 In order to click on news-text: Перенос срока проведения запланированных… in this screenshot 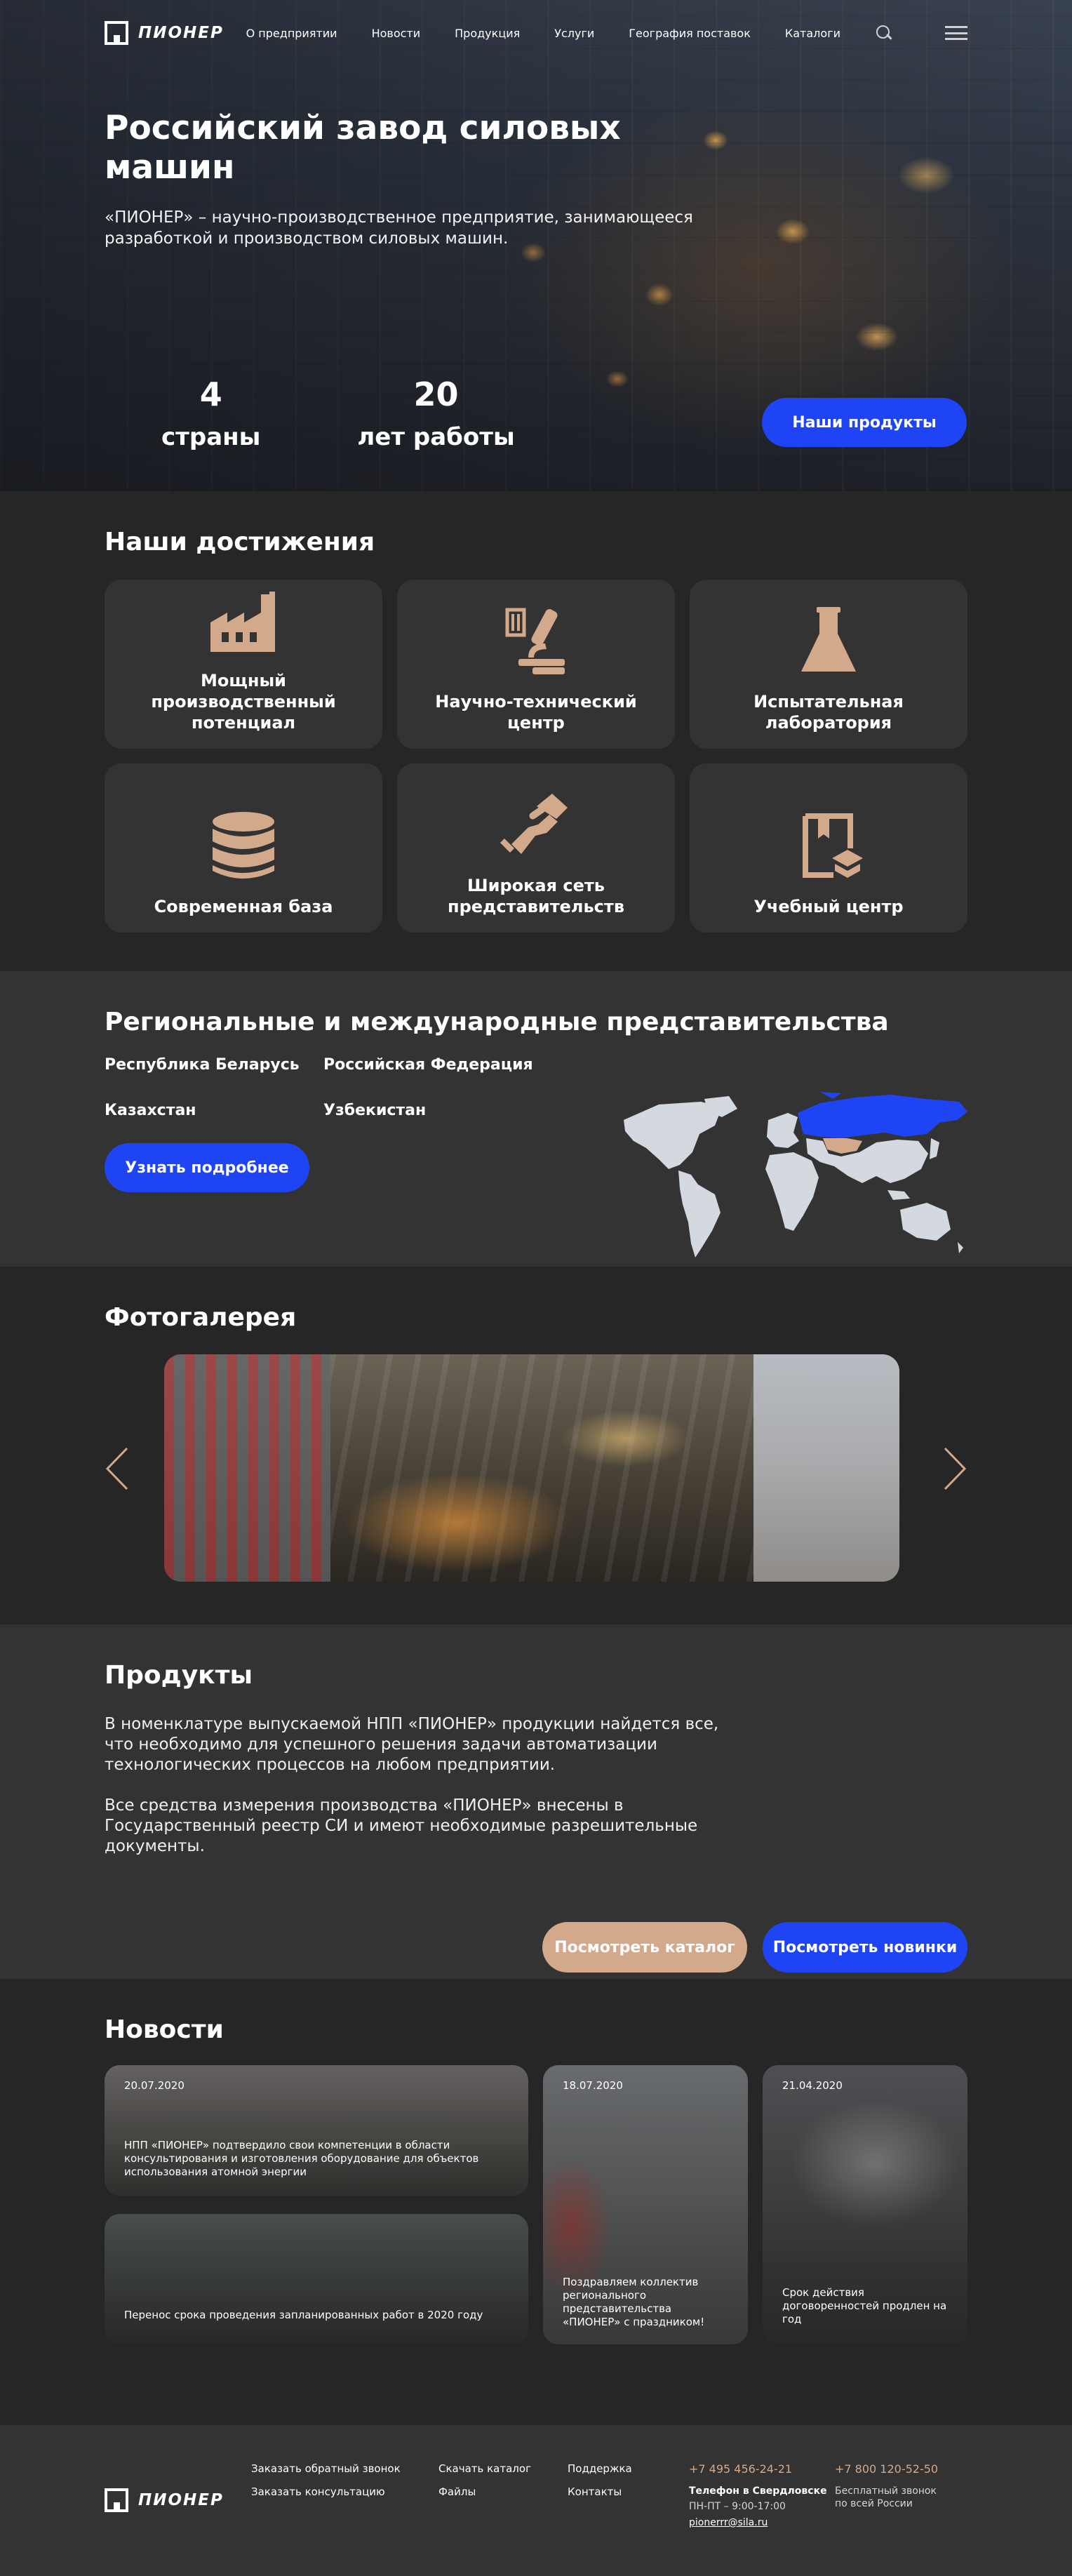, I will do `click(303, 2315)`.